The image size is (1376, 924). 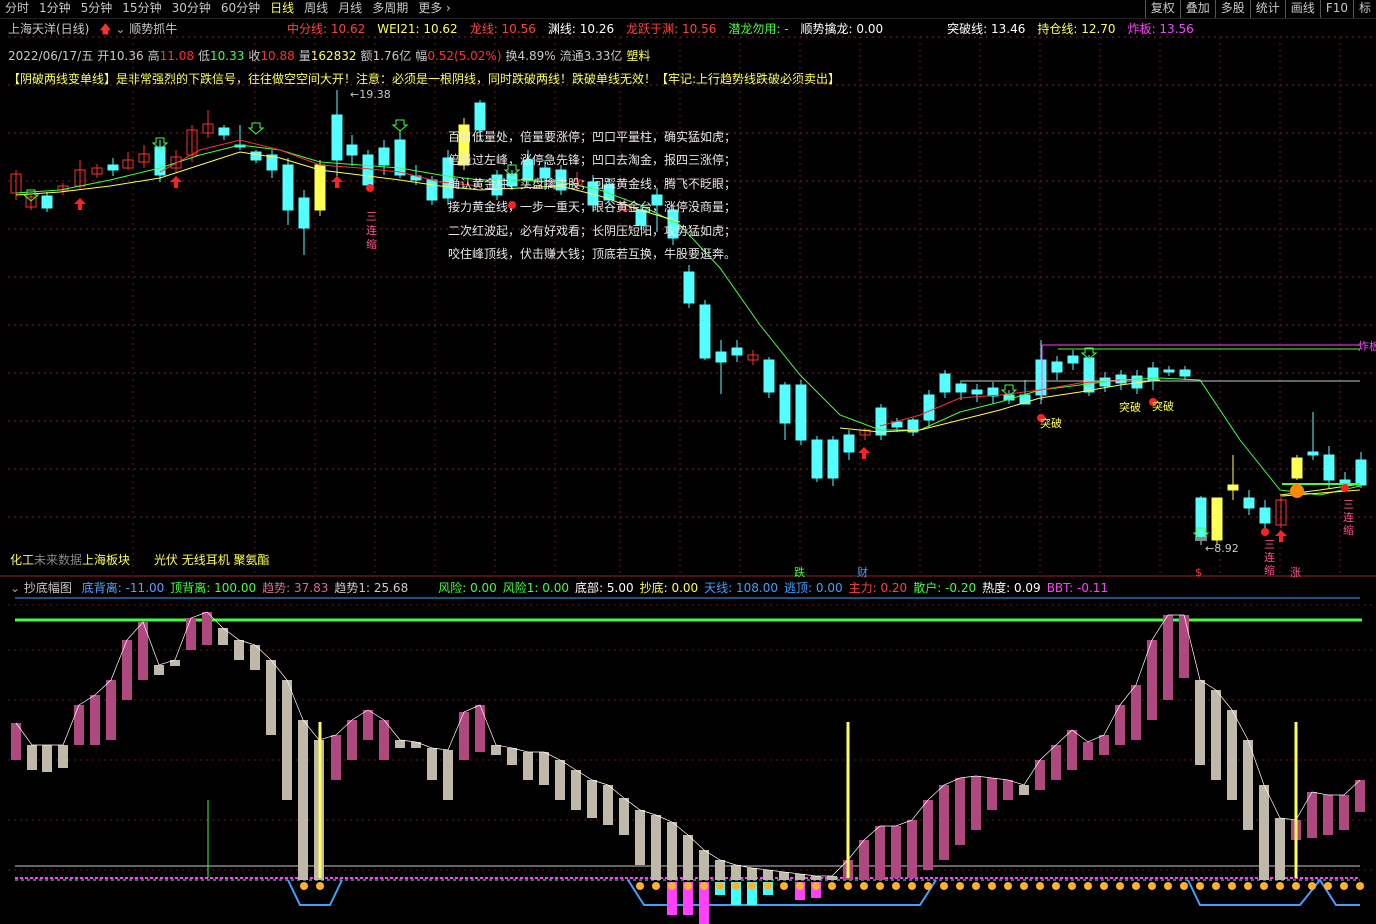 I want to click on up-arrow-icon, so click(x=337, y=182).